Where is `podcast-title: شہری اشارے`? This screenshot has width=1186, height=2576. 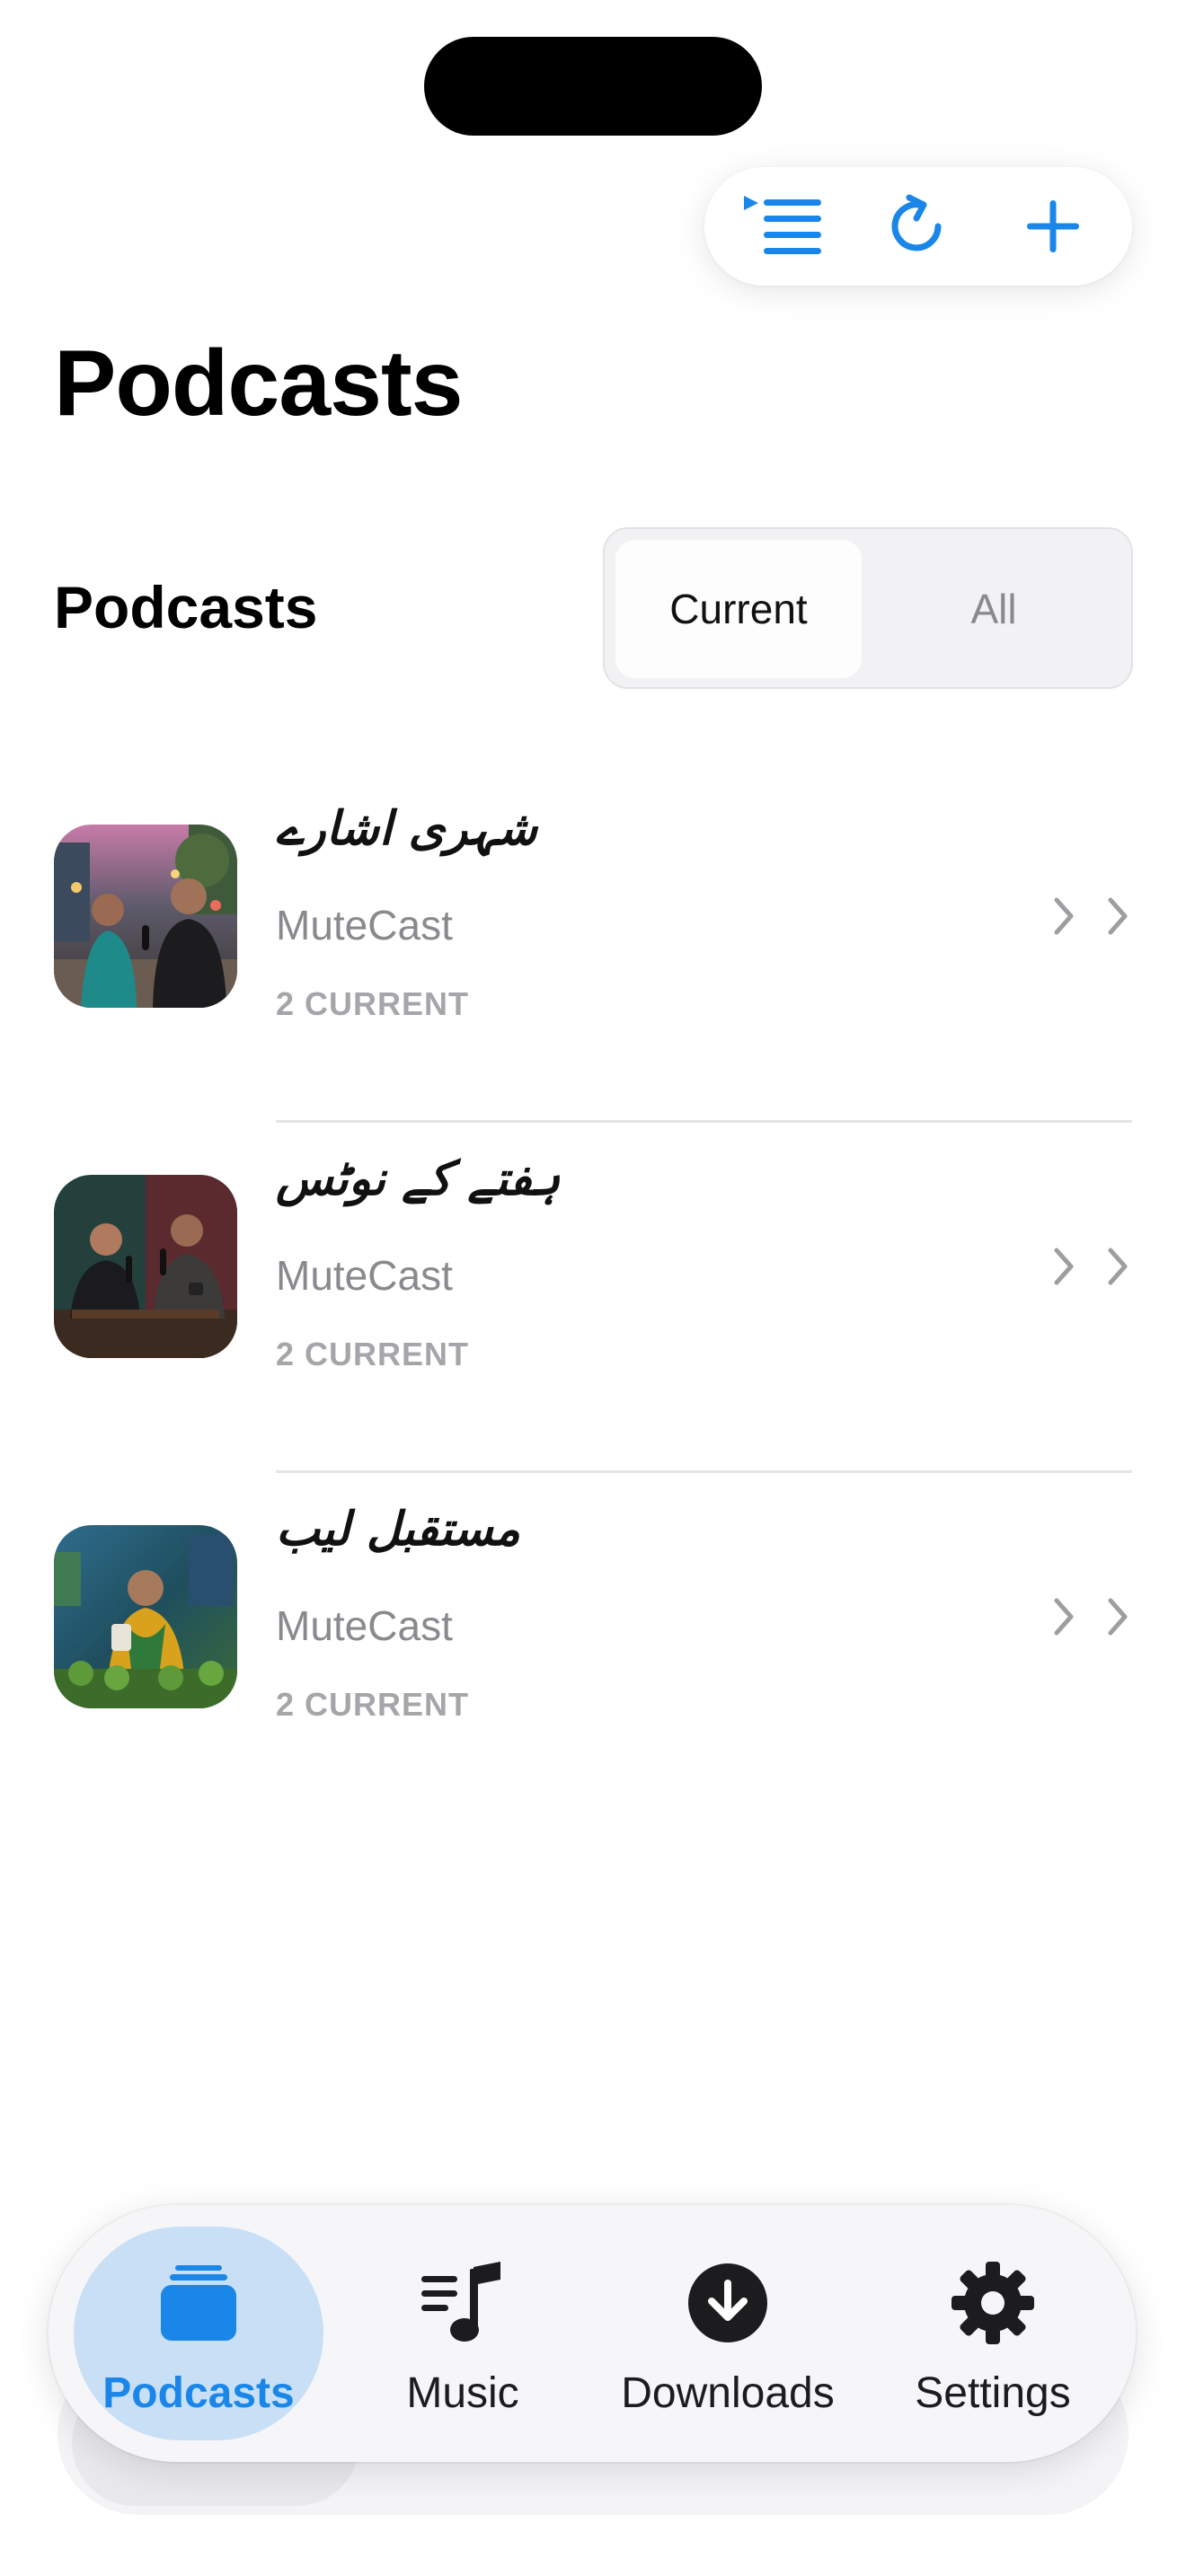
podcast-title: شہری اشارے is located at coordinates (406, 829).